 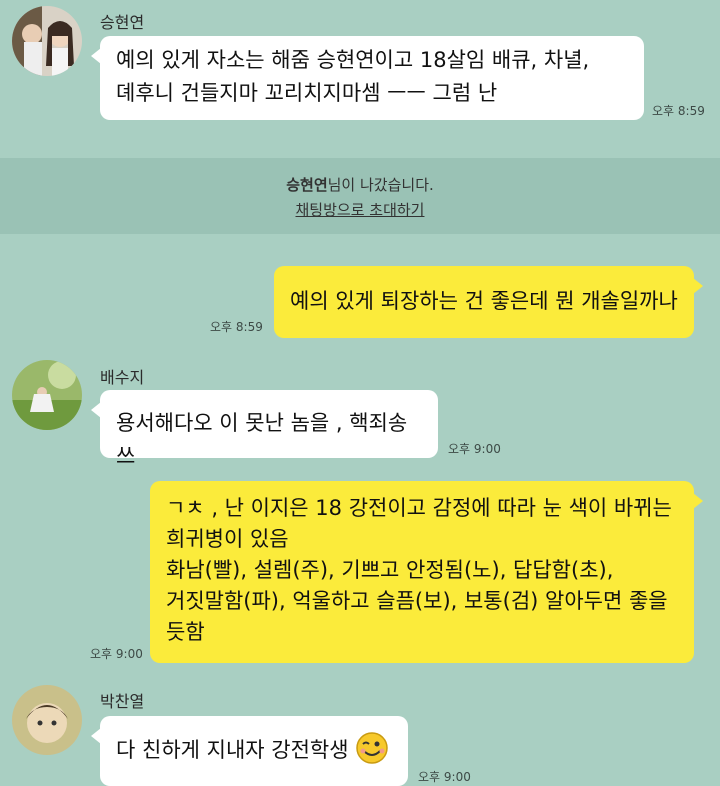 What do you see at coordinates (353, 60) in the screenshot?
I see `message-line: 예의 있게 자소는 해줌 승현연이고 18살임 배큐, 차녈,` at bounding box center [353, 60].